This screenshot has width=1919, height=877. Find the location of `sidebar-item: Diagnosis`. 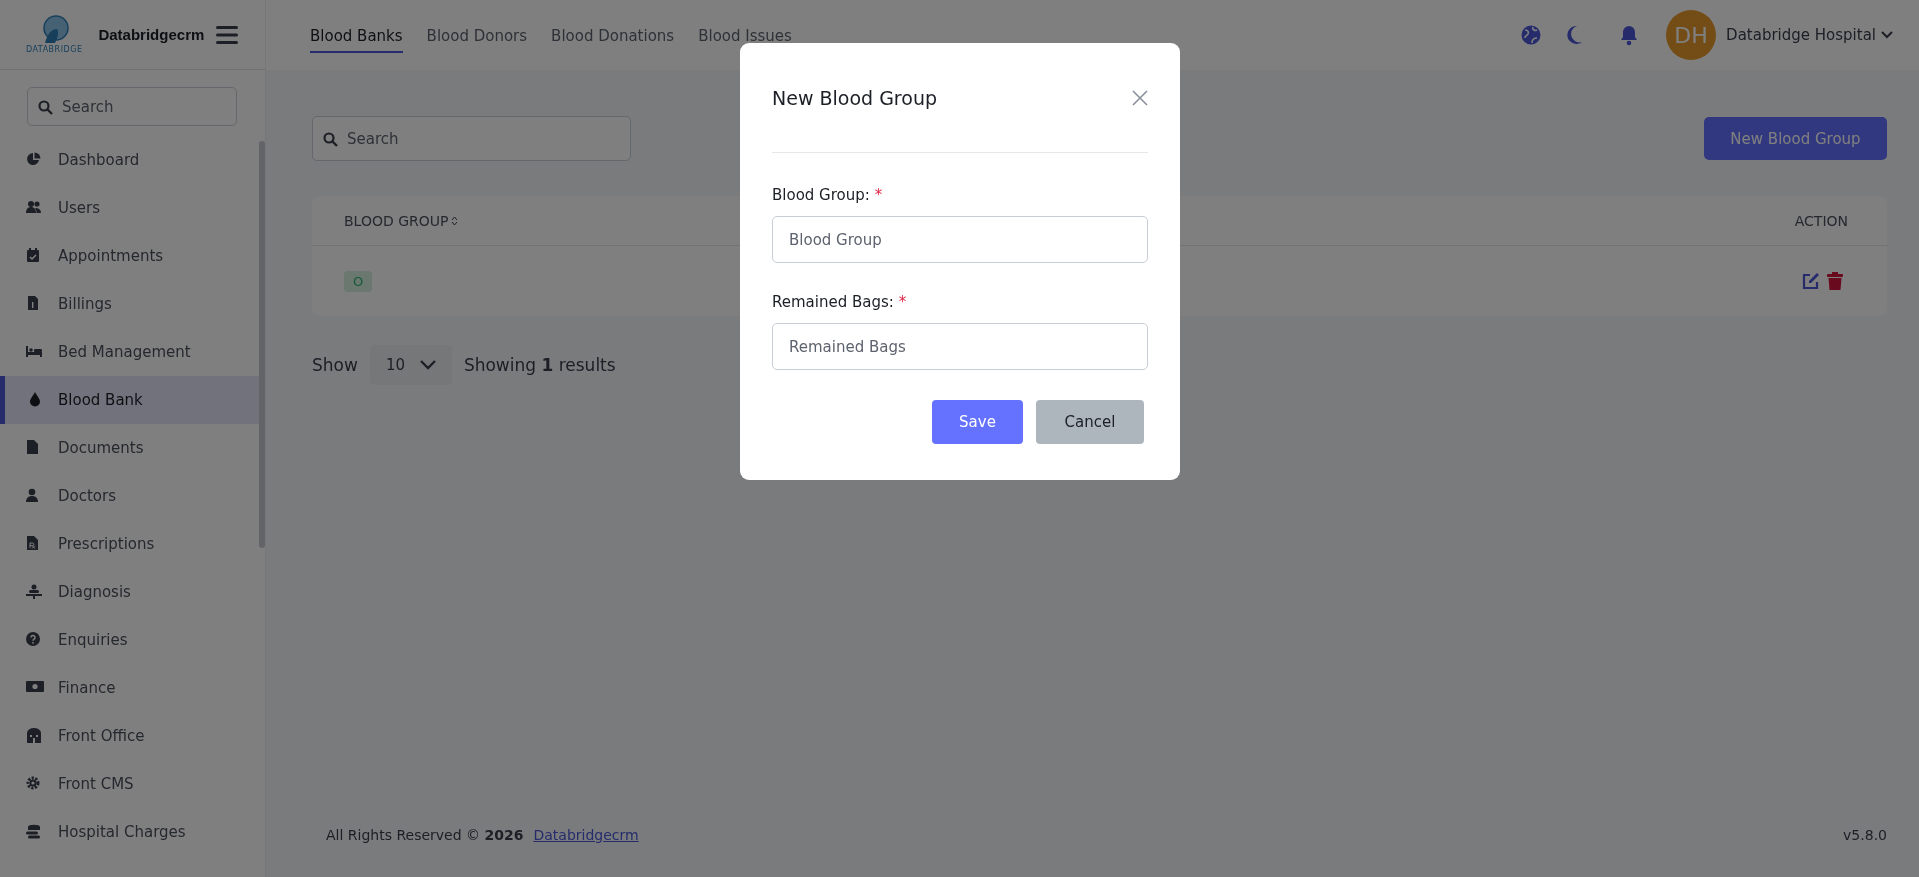

sidebar-item: Diagnosis is located at coordinates (130, 592).